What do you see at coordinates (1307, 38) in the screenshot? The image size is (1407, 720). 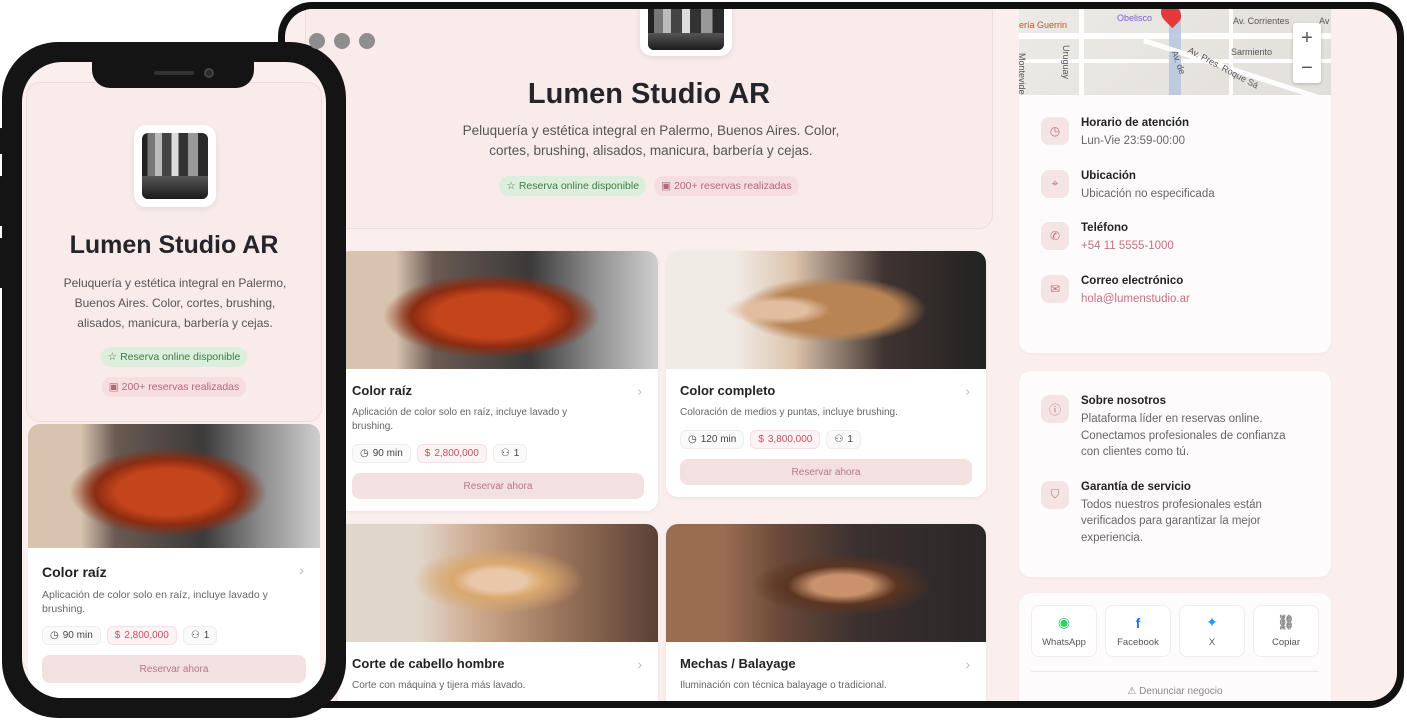 I see `zoom-in-button: +` at bounding box center [1307, 38].